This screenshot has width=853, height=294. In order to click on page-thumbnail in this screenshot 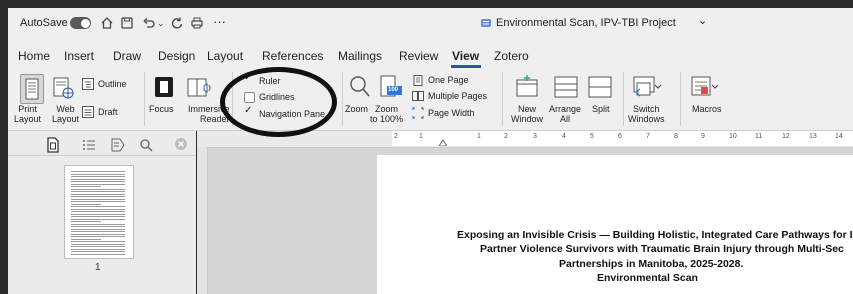, I will do `click(99, 212)`.